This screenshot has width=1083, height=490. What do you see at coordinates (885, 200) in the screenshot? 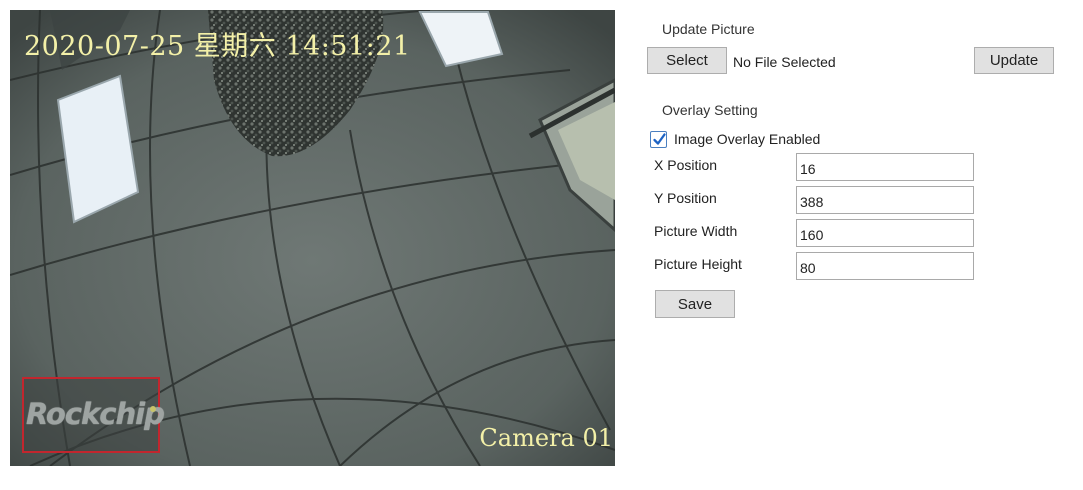
I see `y-position-input` at bounding box center [885, 200].